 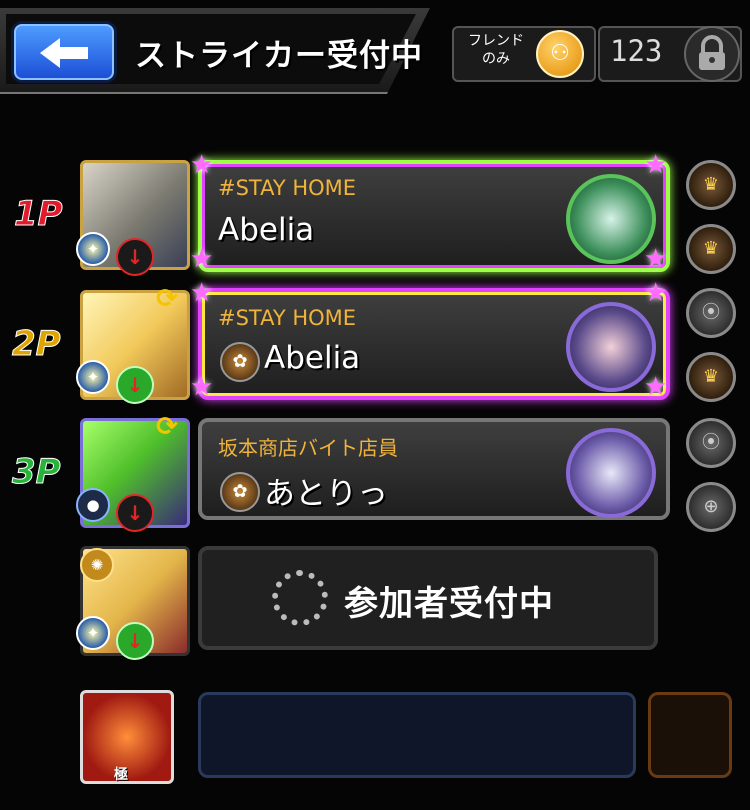 I want to click on player-name-2: Abelia, so click(x=312, y=358).